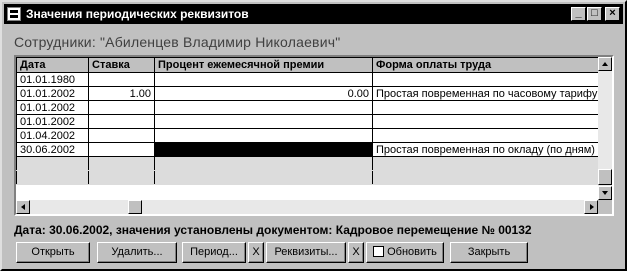 The height and width of the screenshot is (271, 627). I want to click on arrow-down-icon, so click(605, 193).